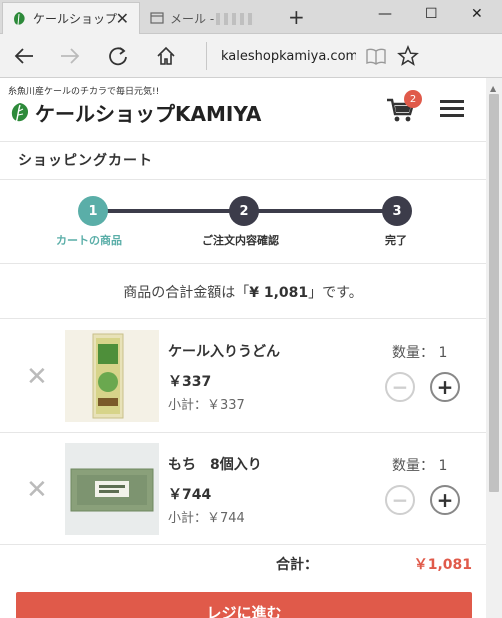 This screenshot has width=502, height=618. Describe the element at coordinates (190, 382) in the screenshot. I see `item-price: ￥337` at that location.